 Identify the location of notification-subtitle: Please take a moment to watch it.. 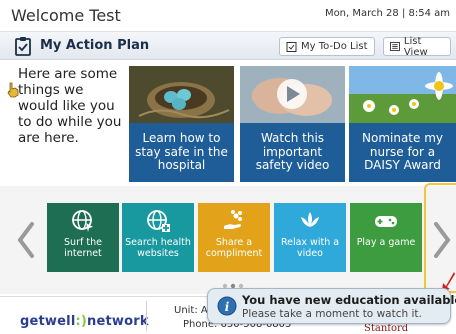
(332, 314).